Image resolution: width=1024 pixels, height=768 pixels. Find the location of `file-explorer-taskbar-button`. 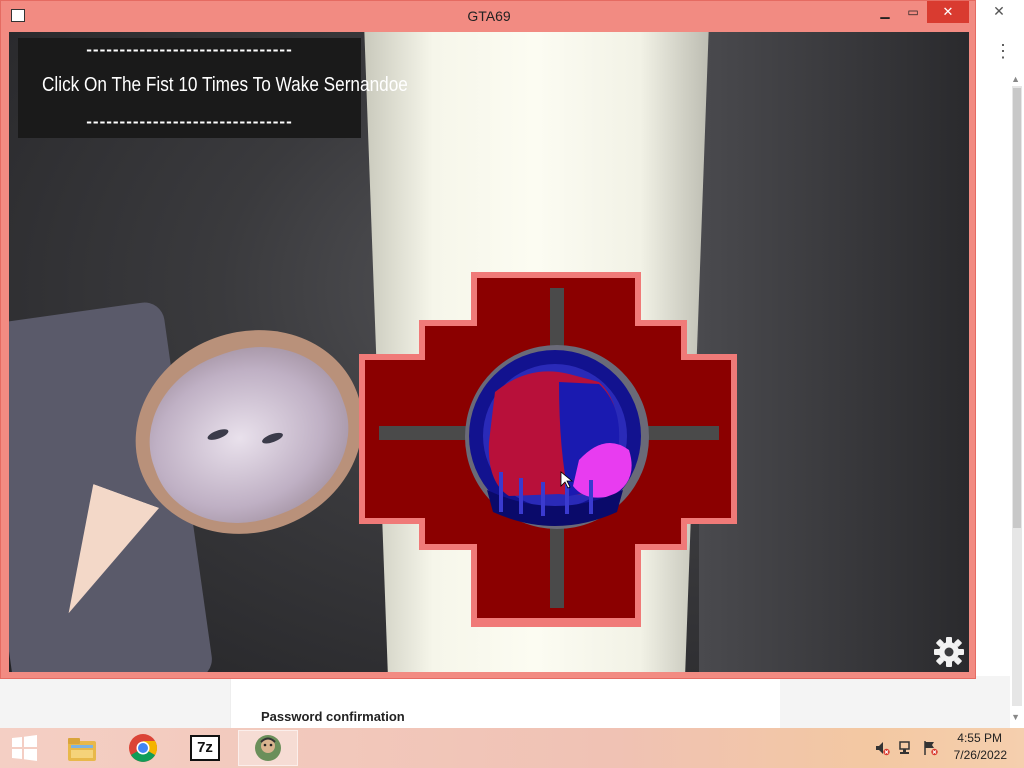

file-explorer-taskbar-button is located at coordinates (82, 748).